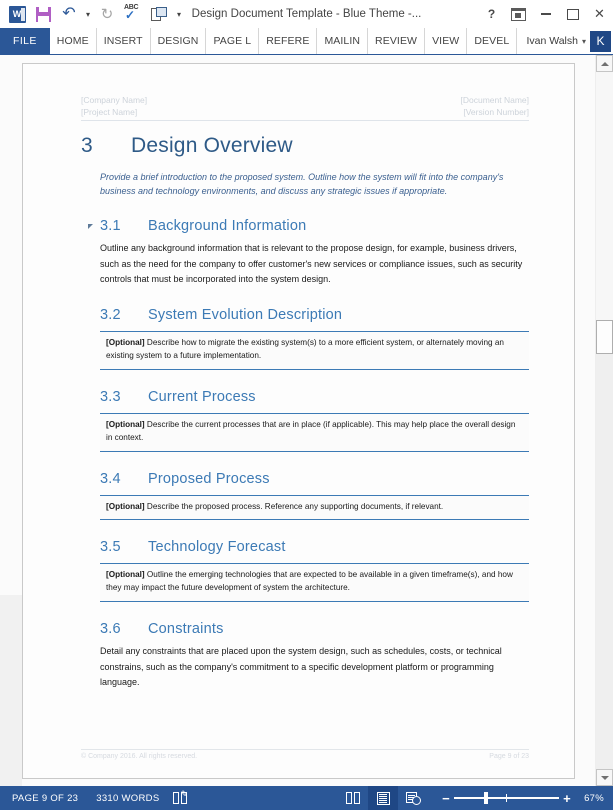 The height and width of the screenshot is (810, 613). I want to click on zoom-slider-midpoint-tick, so click(507, 798).